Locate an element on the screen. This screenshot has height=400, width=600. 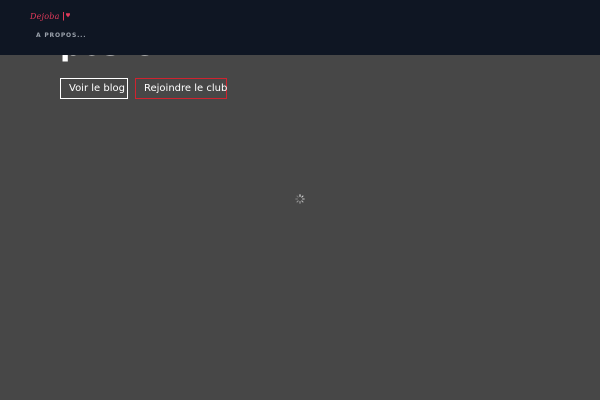
logo: Dejoba is located at coordinates (51, 16).